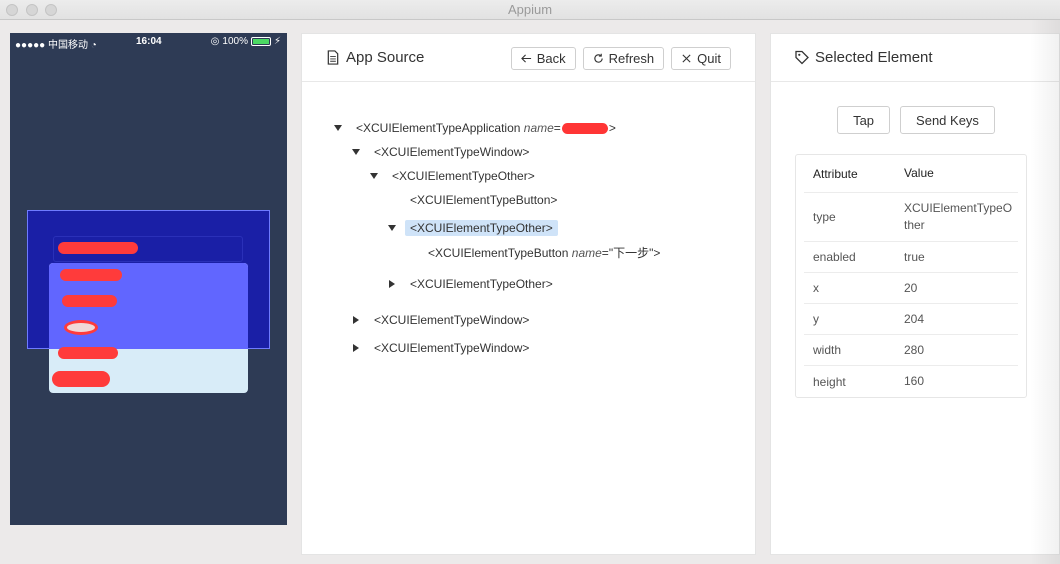 This screenshot has width=1060, height=564. I want to click on value-cell: 280, so click(914, 349).